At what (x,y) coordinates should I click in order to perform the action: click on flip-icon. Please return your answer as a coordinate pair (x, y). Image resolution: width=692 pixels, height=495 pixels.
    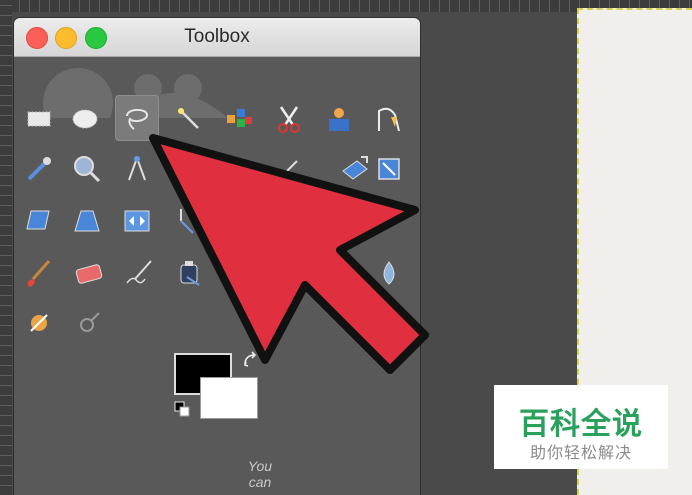
    Looking at the image, I should click on (38, 220).